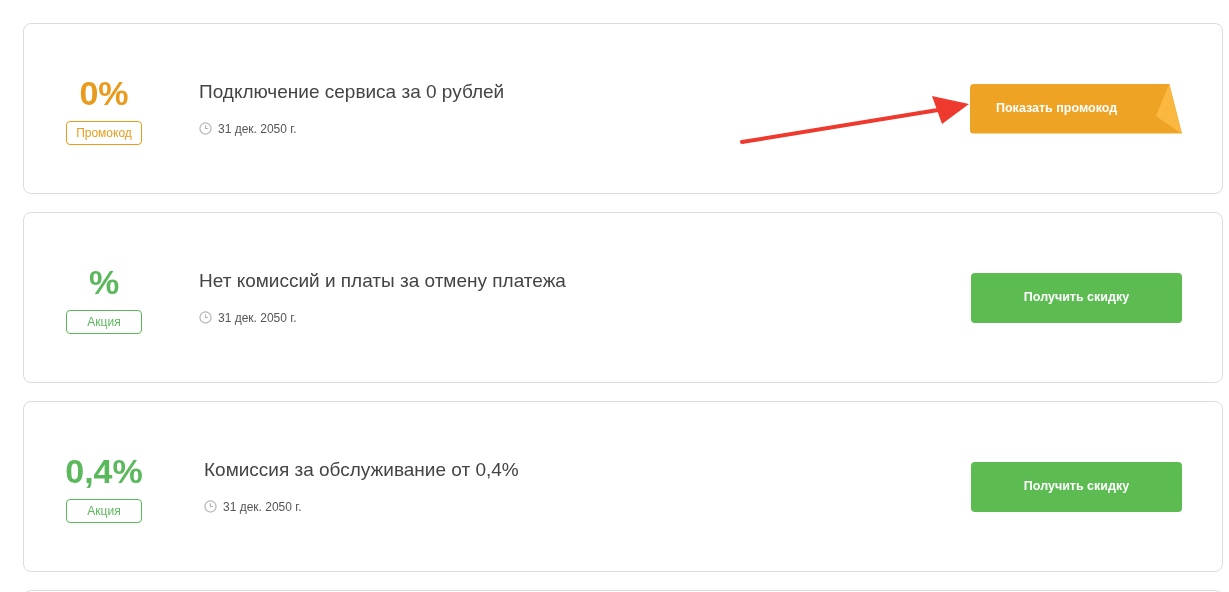 This screenshot has width=1229, height=592. What do you see at coordinates (383, 280) in the screenshot?
I see `offer-title: Нет комиссий и платы за отмену платежа` at bounding box center [383, 280].